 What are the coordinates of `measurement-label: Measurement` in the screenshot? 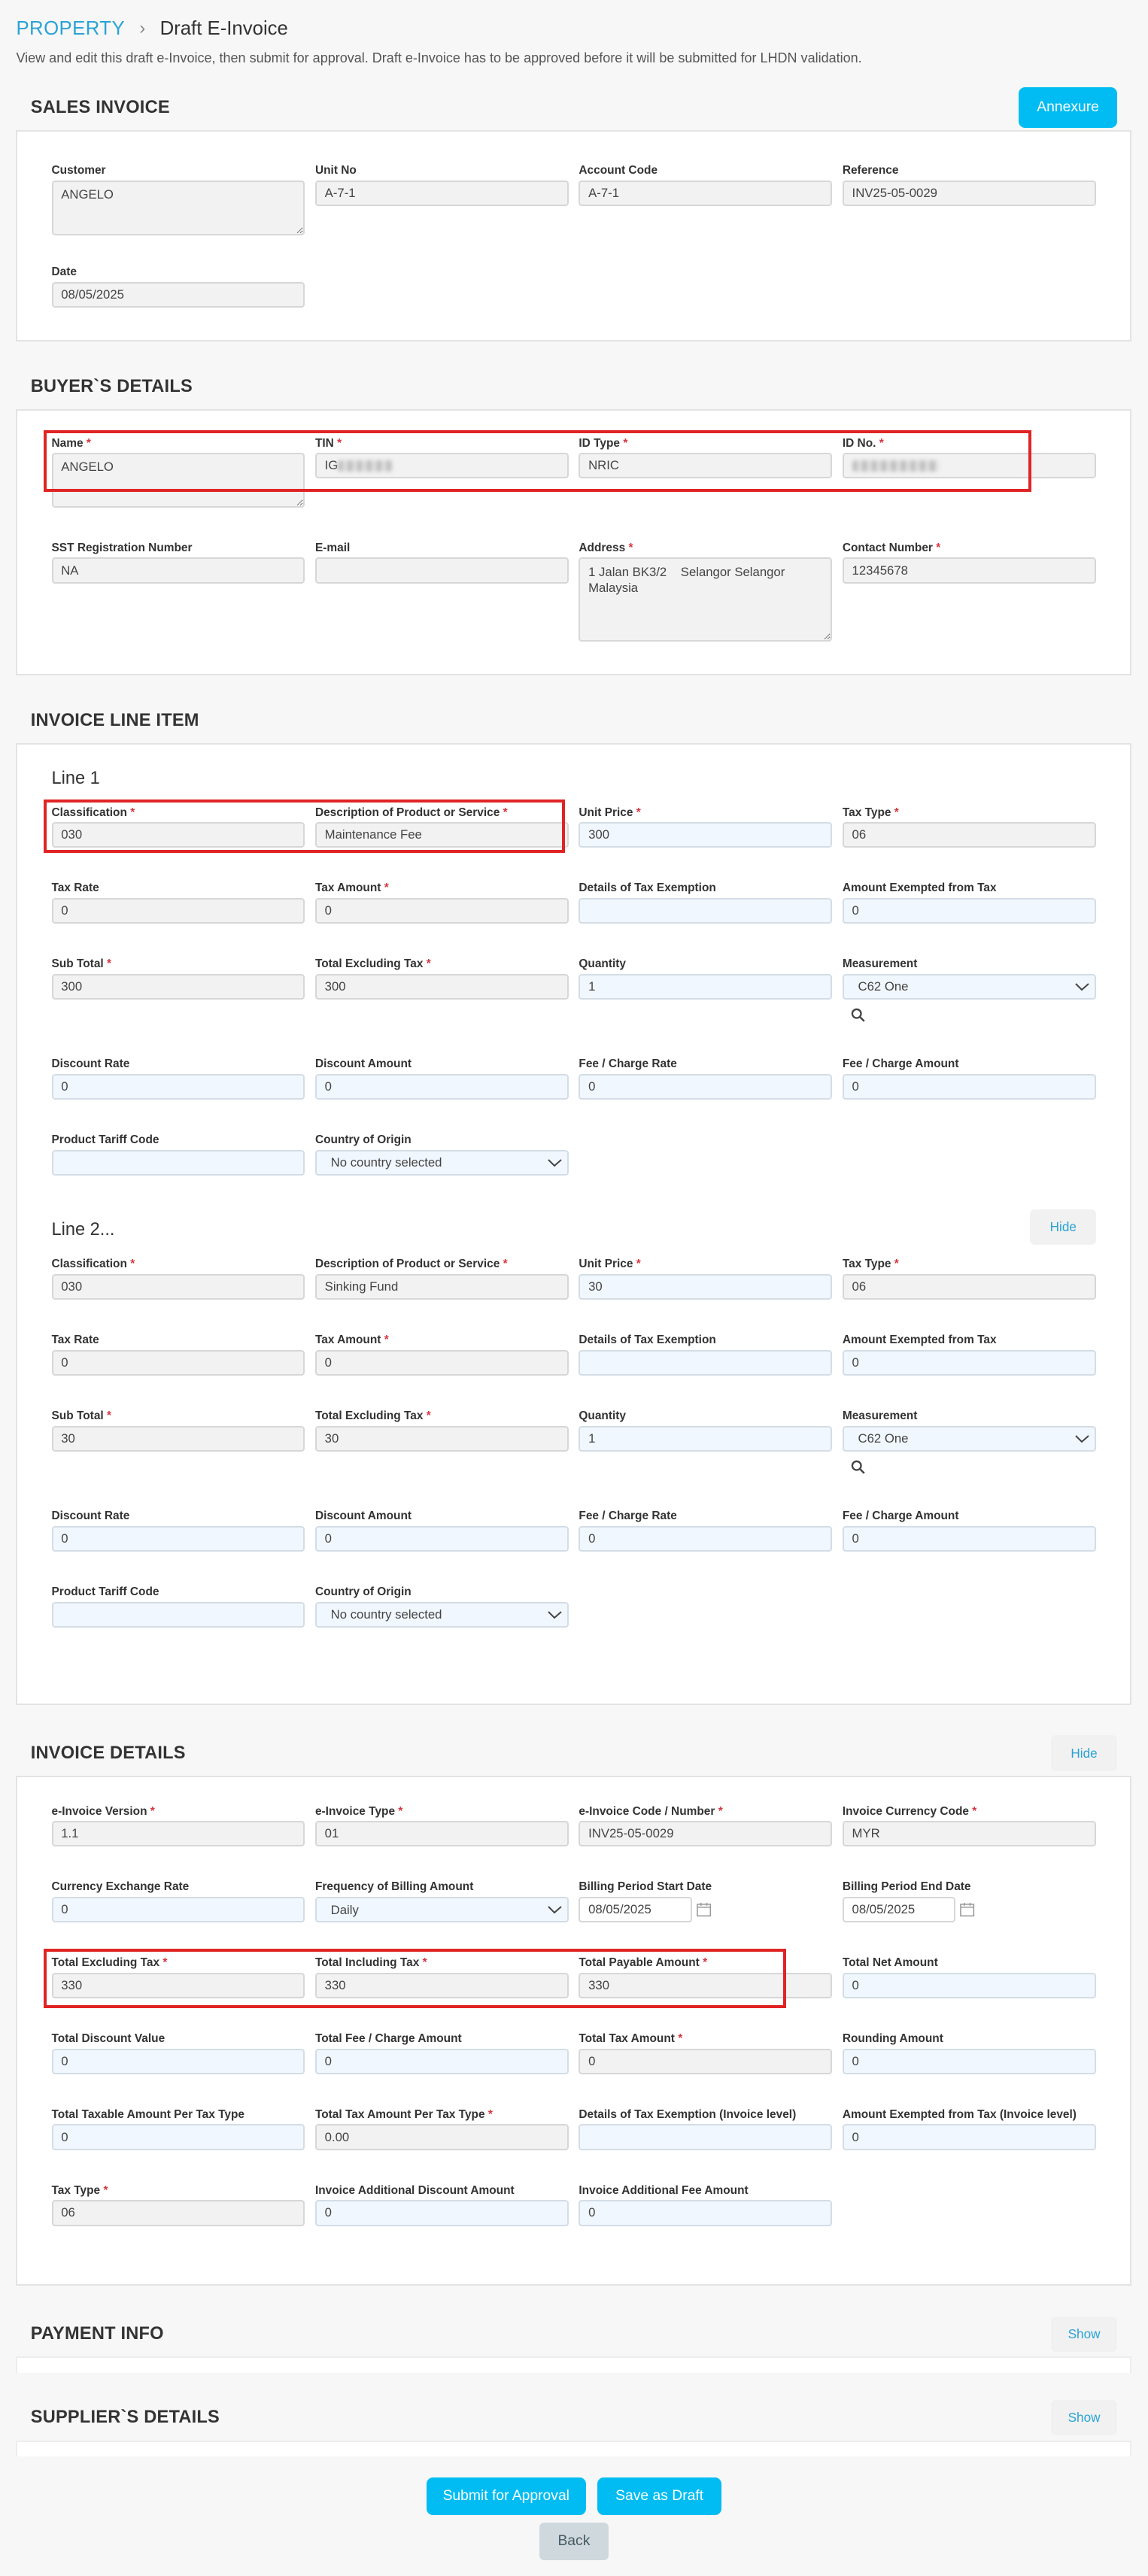 It's located at (880, 1416).